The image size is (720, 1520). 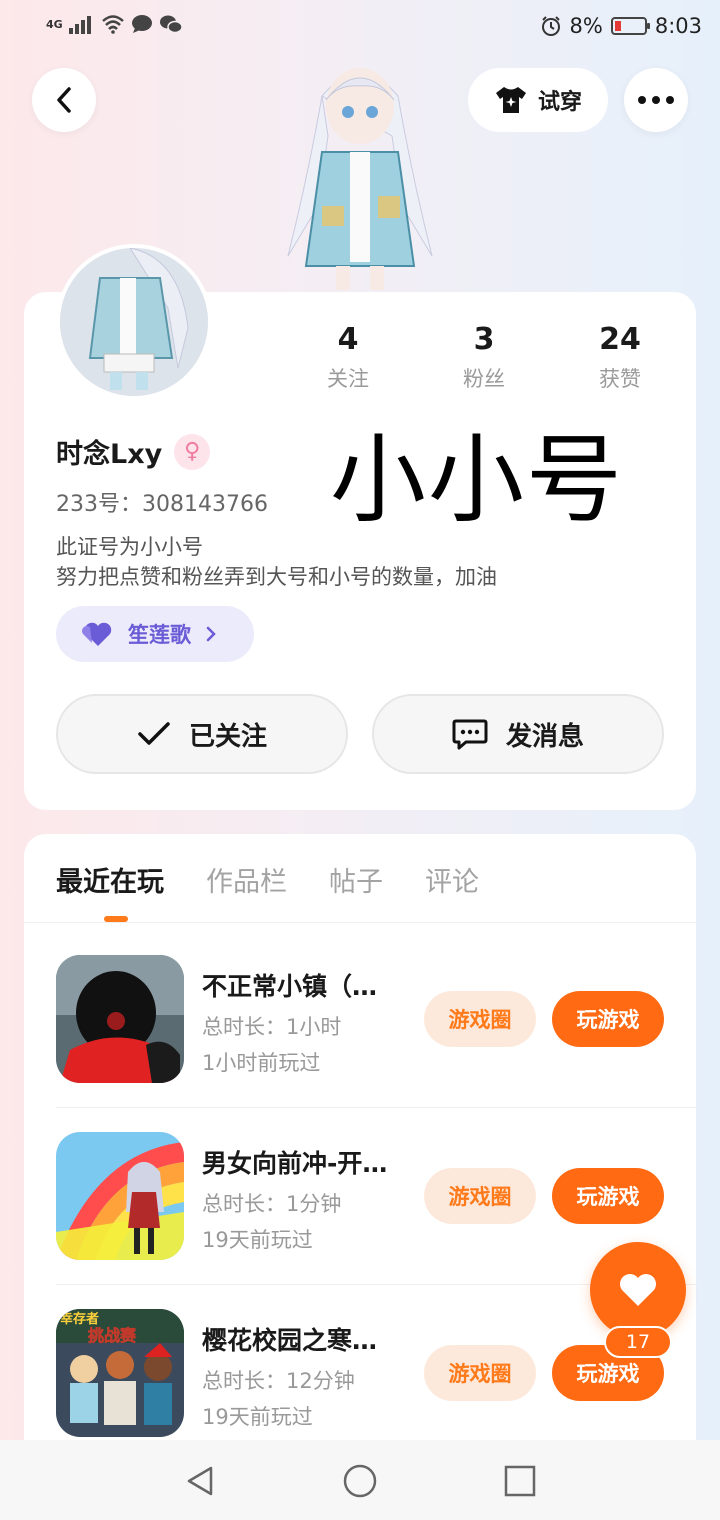 I want to click on game-row: 男女向前冲-开… 总时长：1分钟 19天前玩过 游戏圈 玩游戏, so click(x=376, y=1196).